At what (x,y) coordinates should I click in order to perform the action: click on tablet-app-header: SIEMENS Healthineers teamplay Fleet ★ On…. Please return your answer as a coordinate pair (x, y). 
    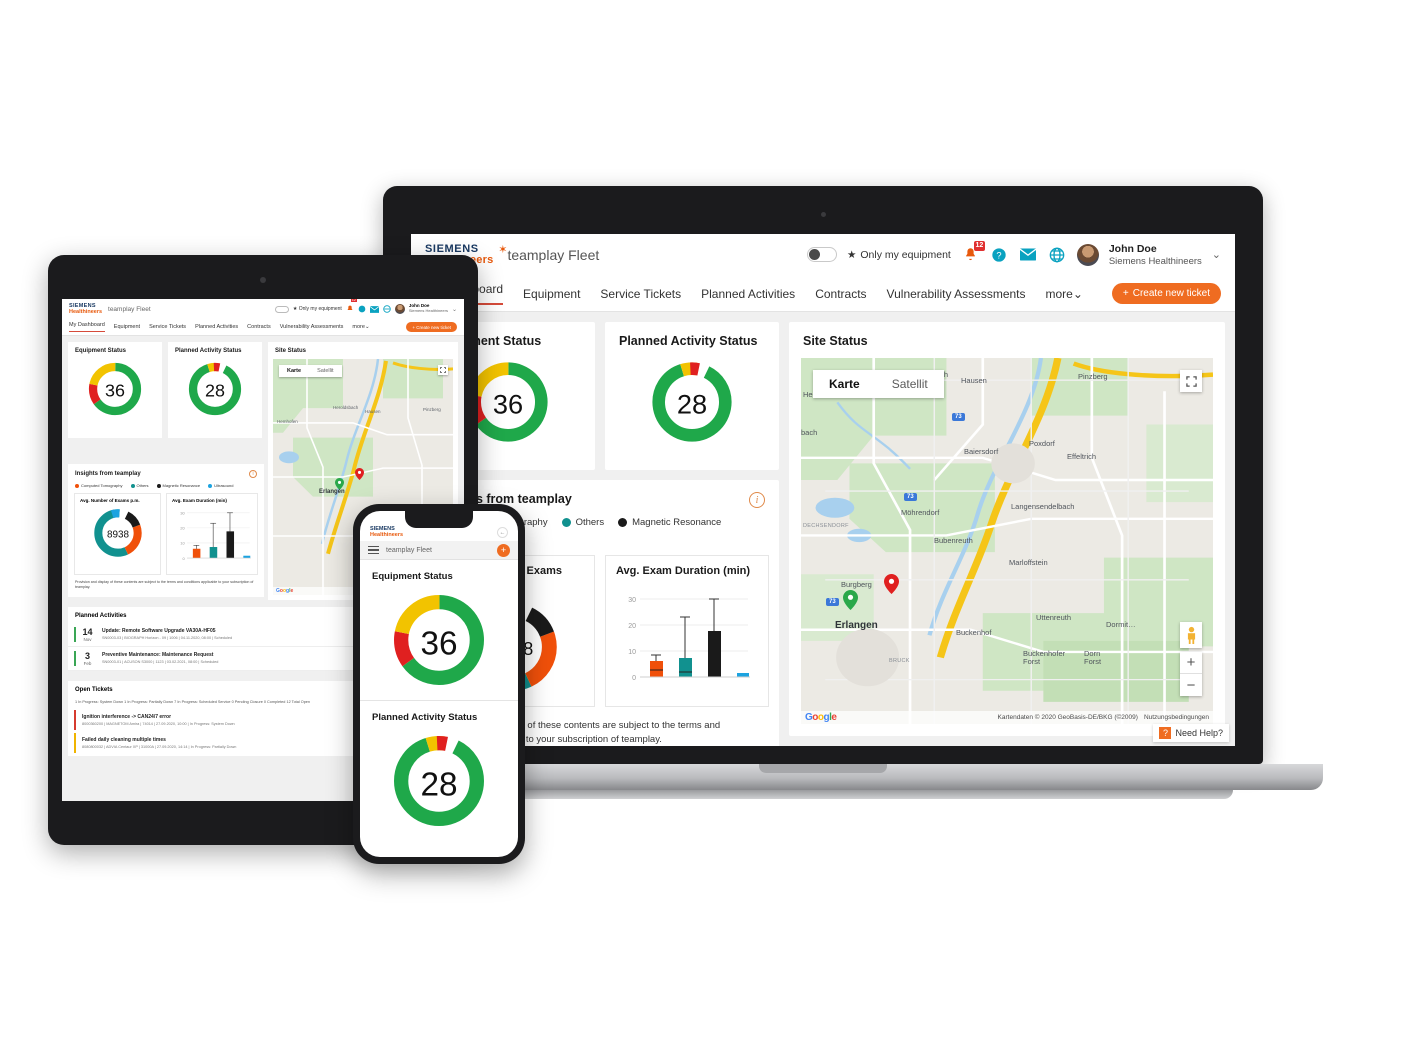
    Looking at the image, I should click on (263, 309).